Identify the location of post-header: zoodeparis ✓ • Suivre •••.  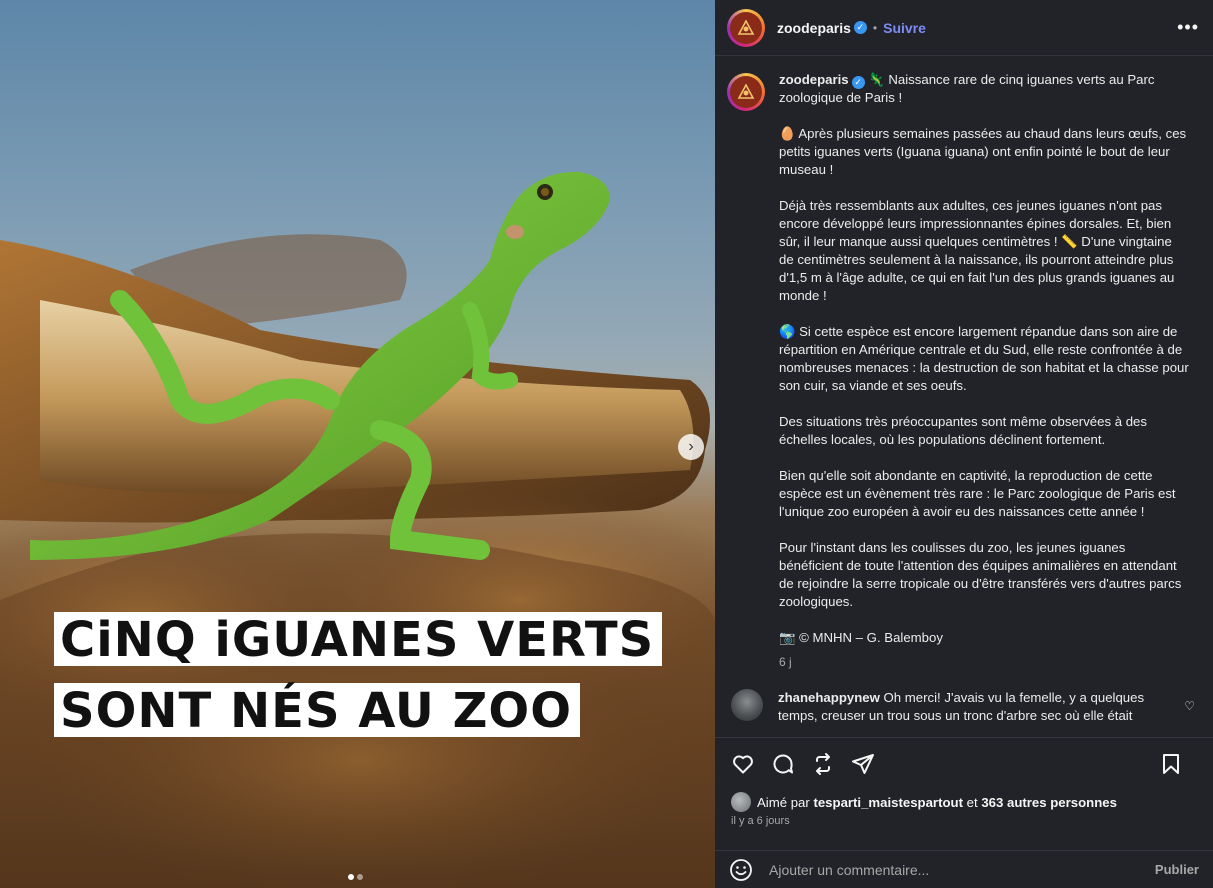
(964, 28).